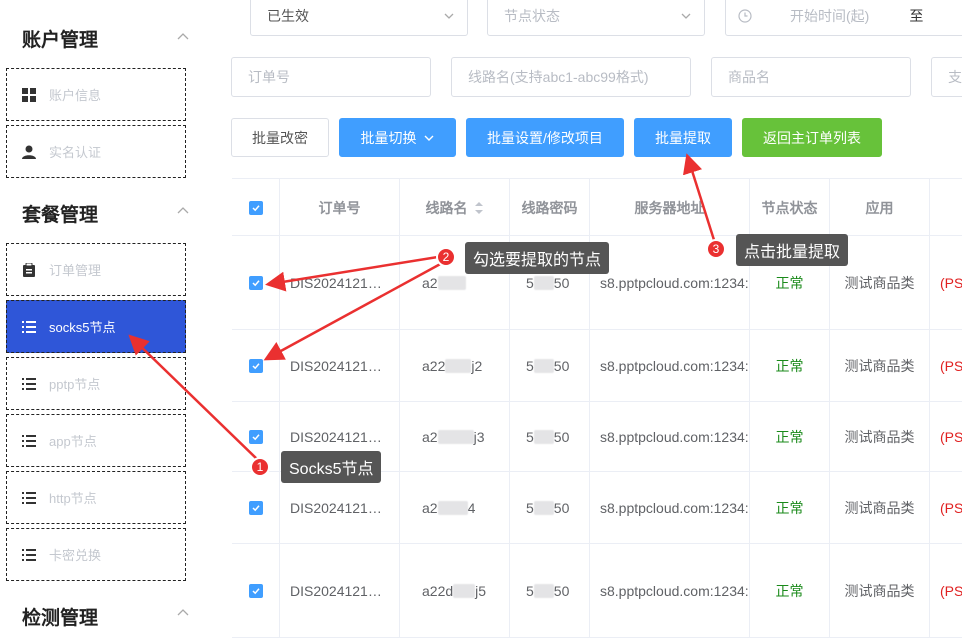 The height and width of the screenshot is (638, 962). Describe the element at coordinates (749, 77) in the screenshot. I see `product-name-placeholder: 商品名` at that location.